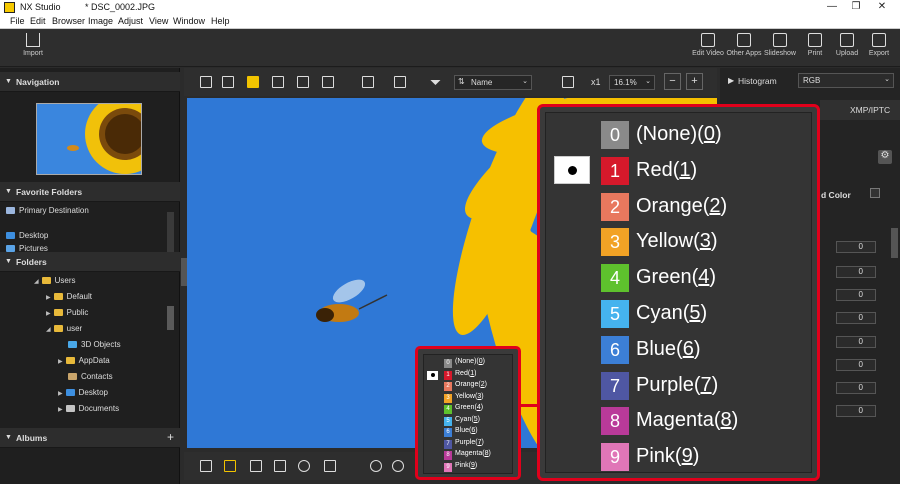  What do you see at coordinates (130, 21) in the screenshot?
I see `menu-adjust: Adjust` at bounding box center [130, 21].